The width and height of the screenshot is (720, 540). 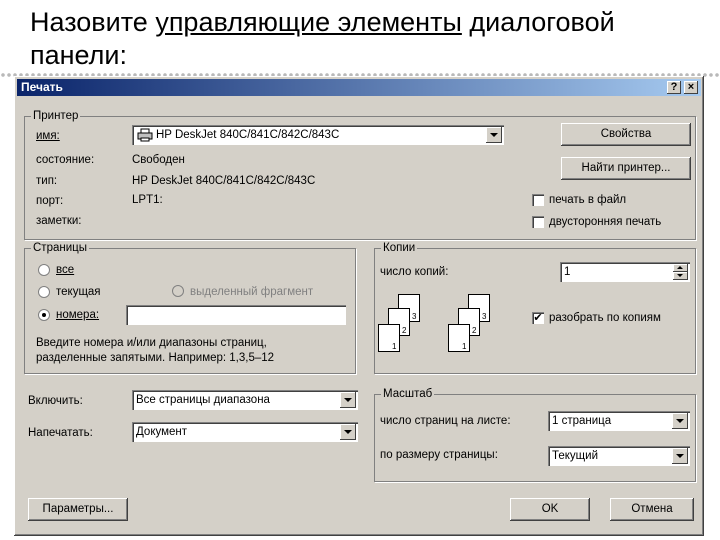 I want to click on printer-port-value: LPT1:, so click(x=147, y=200).